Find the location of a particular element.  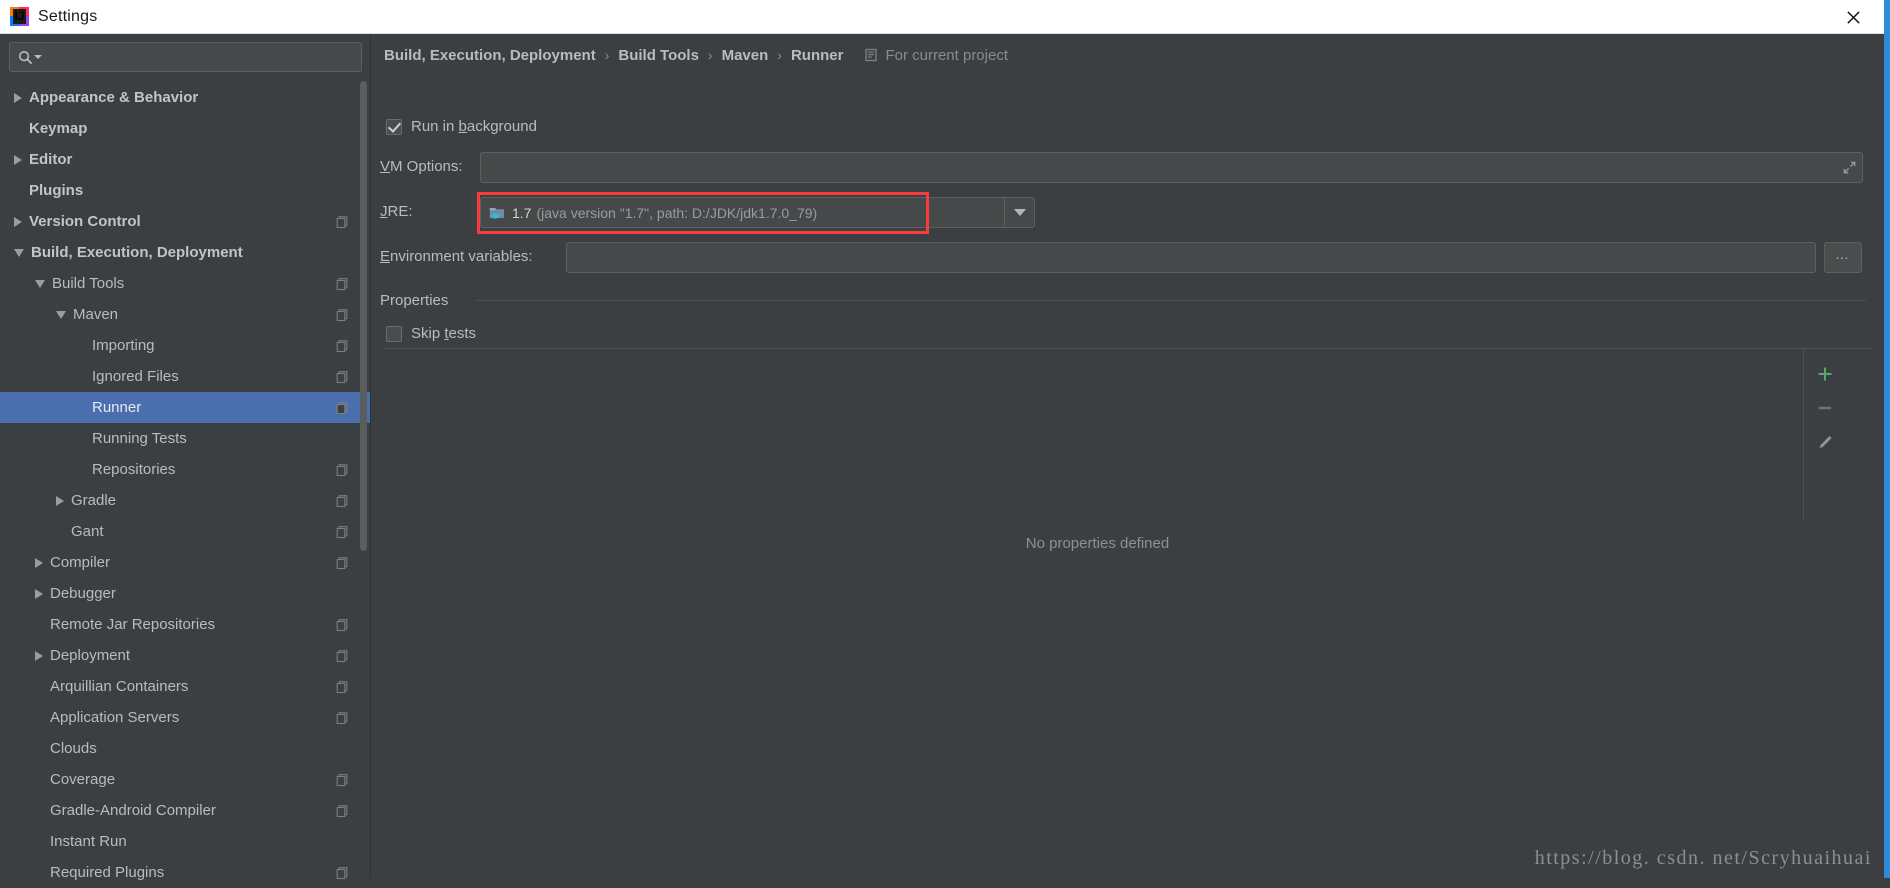

sidebar-item-remote-jar-repositories: Remote Jar Repositories is located at coordinates (185, 624).